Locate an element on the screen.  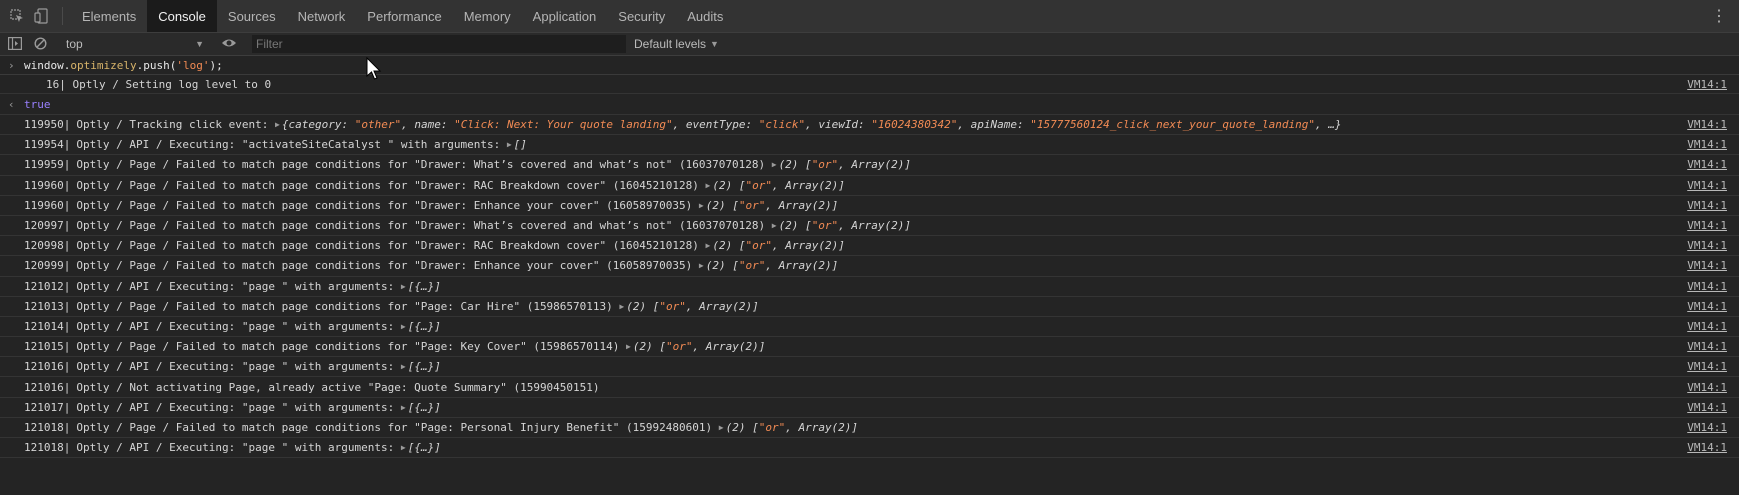
tab-sources: Sources is located at coordinates (252, 16).